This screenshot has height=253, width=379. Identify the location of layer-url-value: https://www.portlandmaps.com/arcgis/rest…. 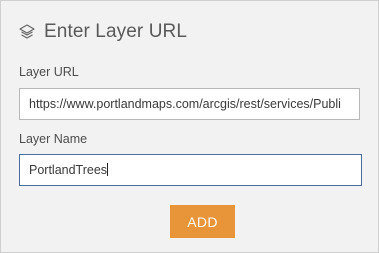
(185, 104).